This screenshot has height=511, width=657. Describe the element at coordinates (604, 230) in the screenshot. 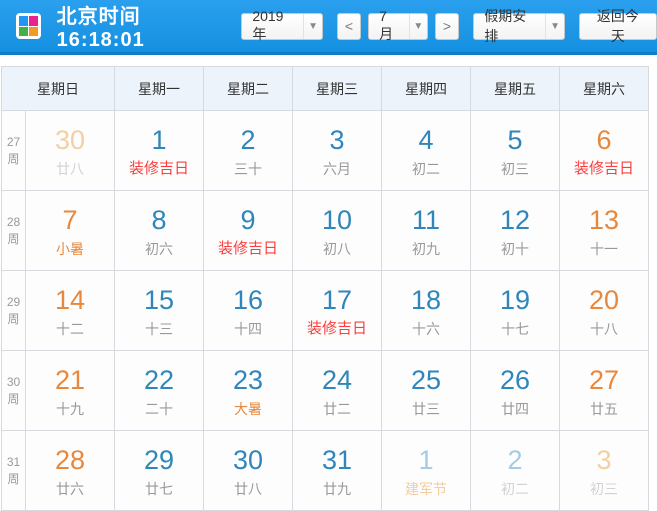

I see `day-cell: 13 十一` at that location.